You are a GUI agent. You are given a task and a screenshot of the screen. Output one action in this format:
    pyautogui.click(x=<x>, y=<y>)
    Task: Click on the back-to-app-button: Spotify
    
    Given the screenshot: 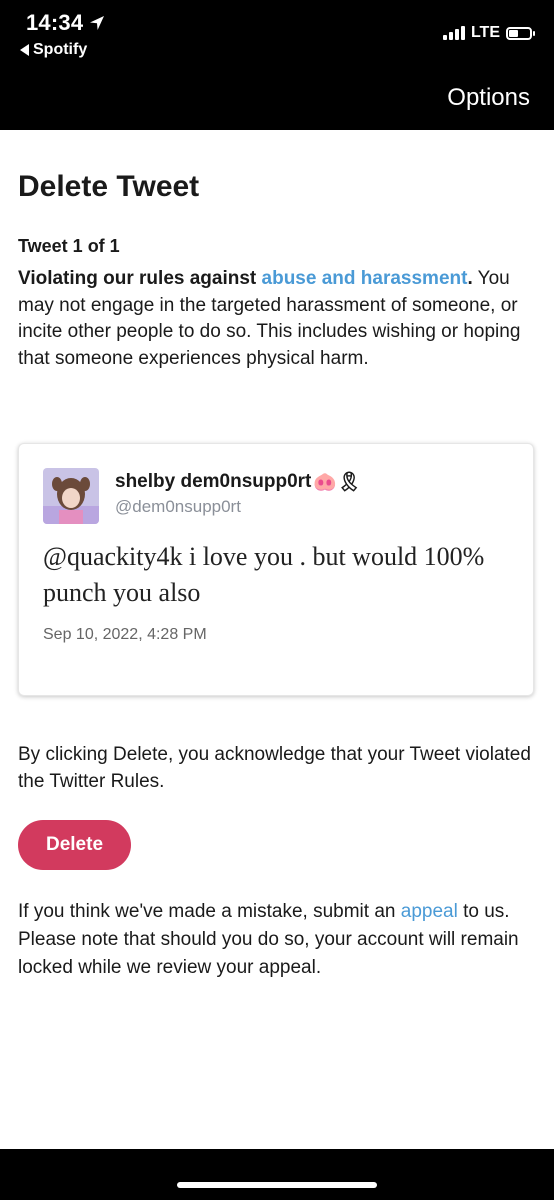 What is the action you would take?
    pyautogui.click(x=53, y=50)
    